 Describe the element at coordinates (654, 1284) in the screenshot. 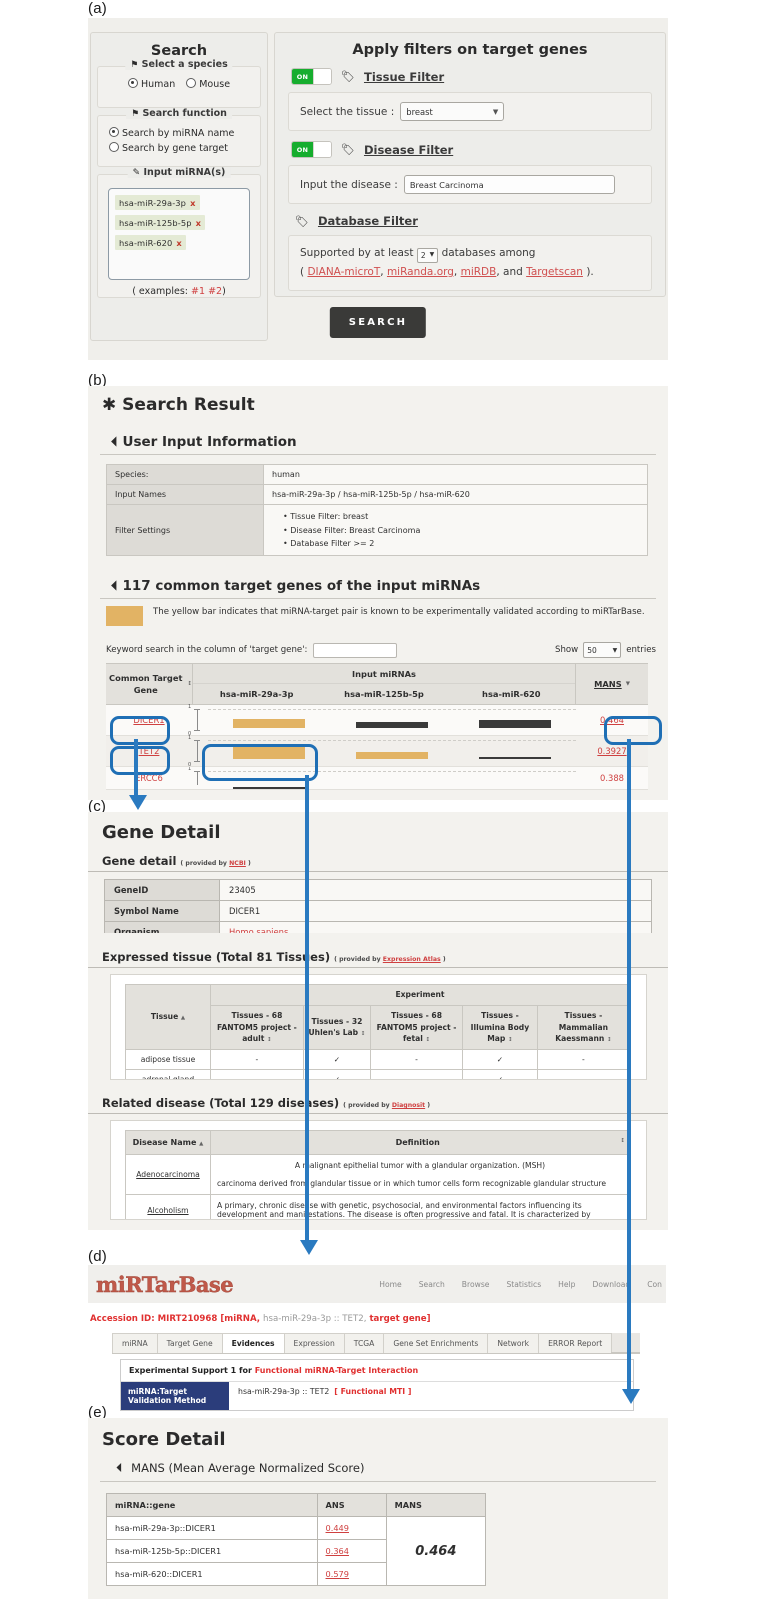

I see `nav-contact: Con` at that location.